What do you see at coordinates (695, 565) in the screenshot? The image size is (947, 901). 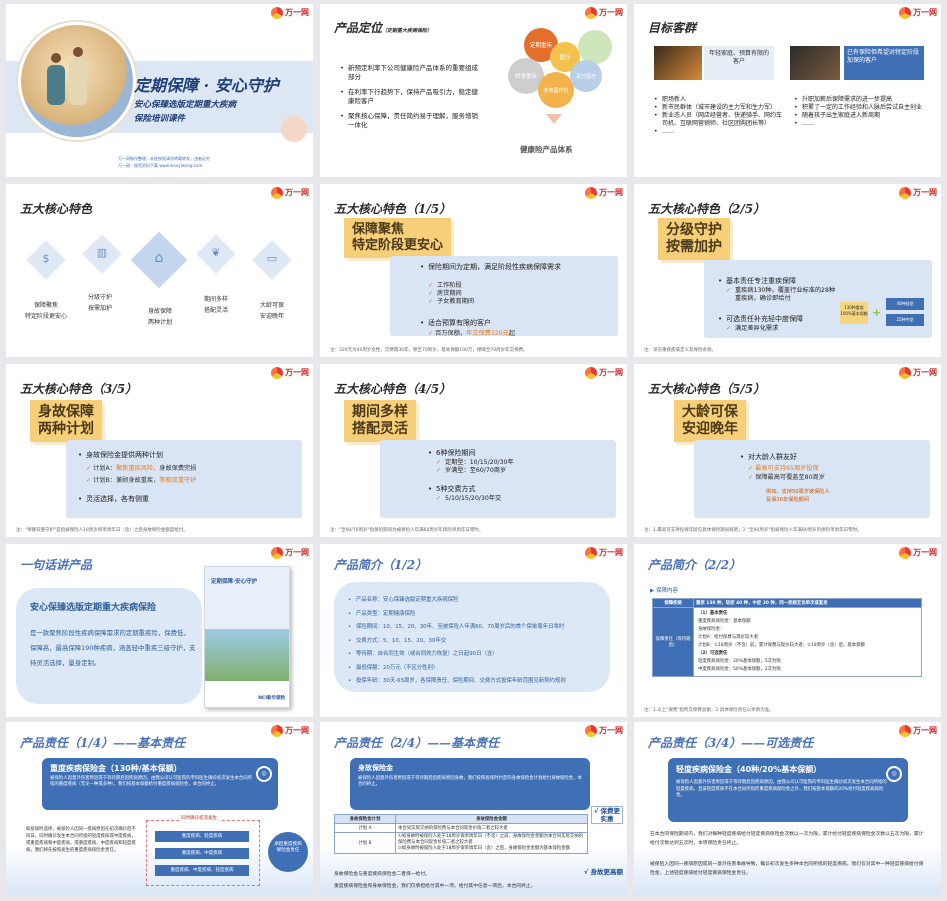 I see `slide-title: 产品简介（2/2）` at bounding box center [695, 565].